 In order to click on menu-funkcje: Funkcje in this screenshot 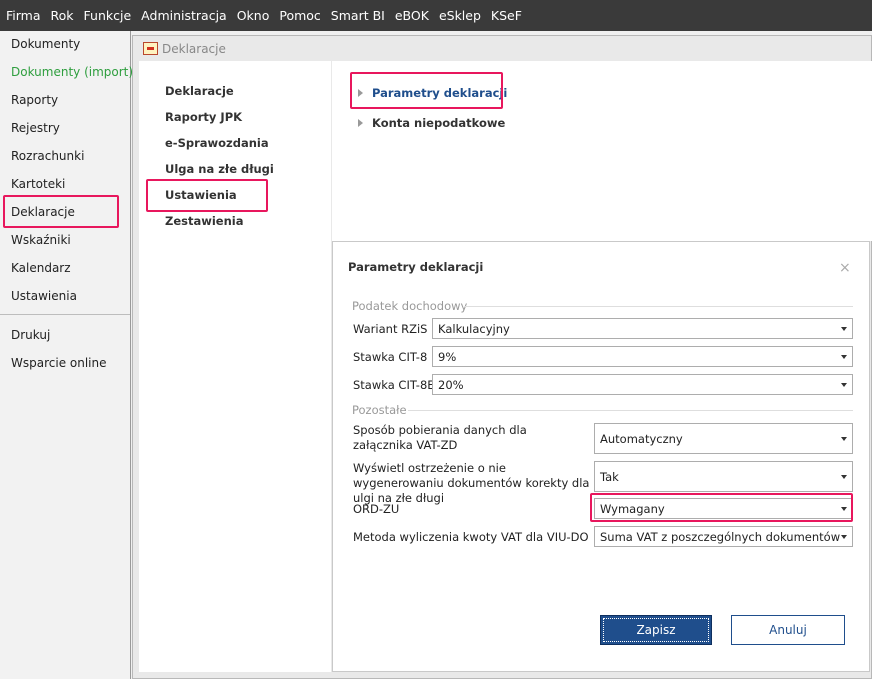, I will do `click(108, 15)`.